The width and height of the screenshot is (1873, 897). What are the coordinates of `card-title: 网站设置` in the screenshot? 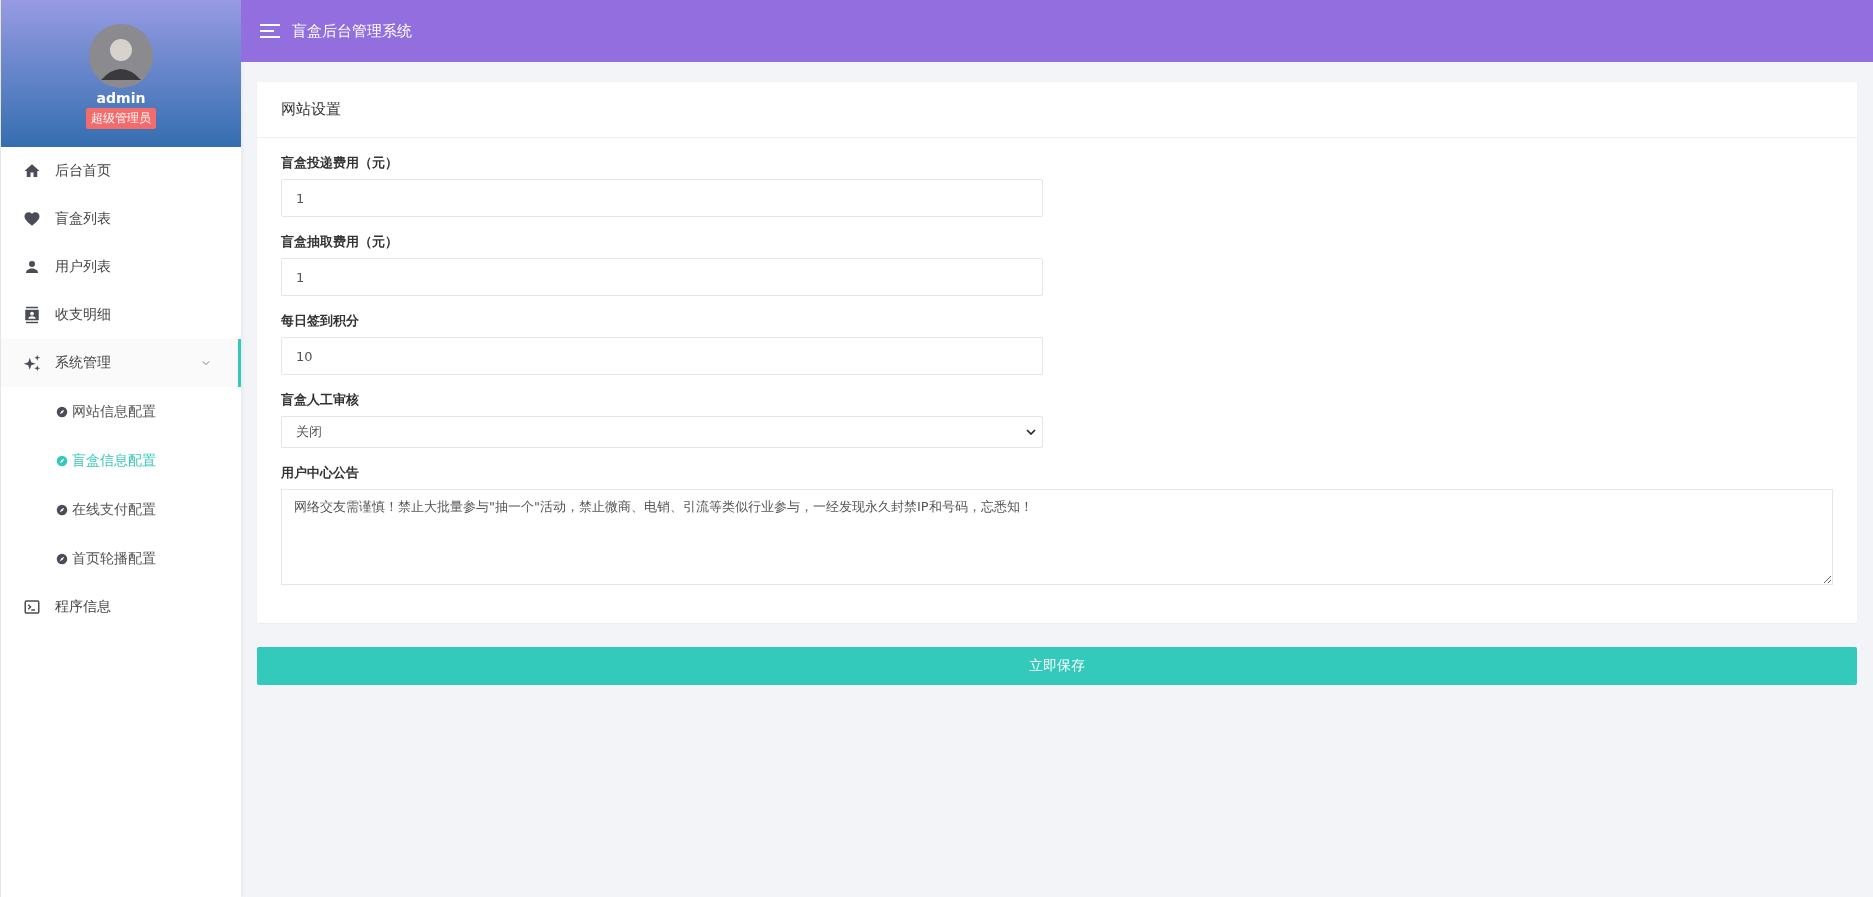 It's located at (1057, 110).